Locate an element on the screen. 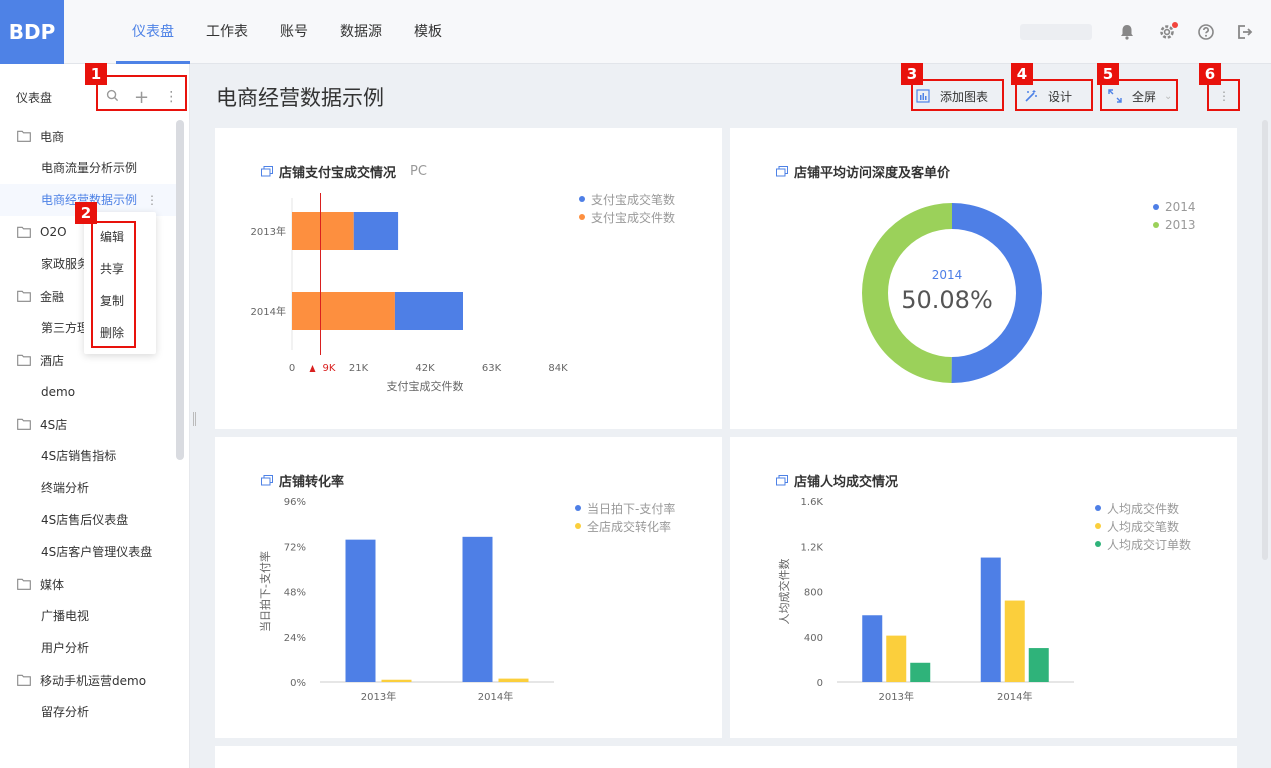  folder-label: O2O is located at coordinates (53, 232).